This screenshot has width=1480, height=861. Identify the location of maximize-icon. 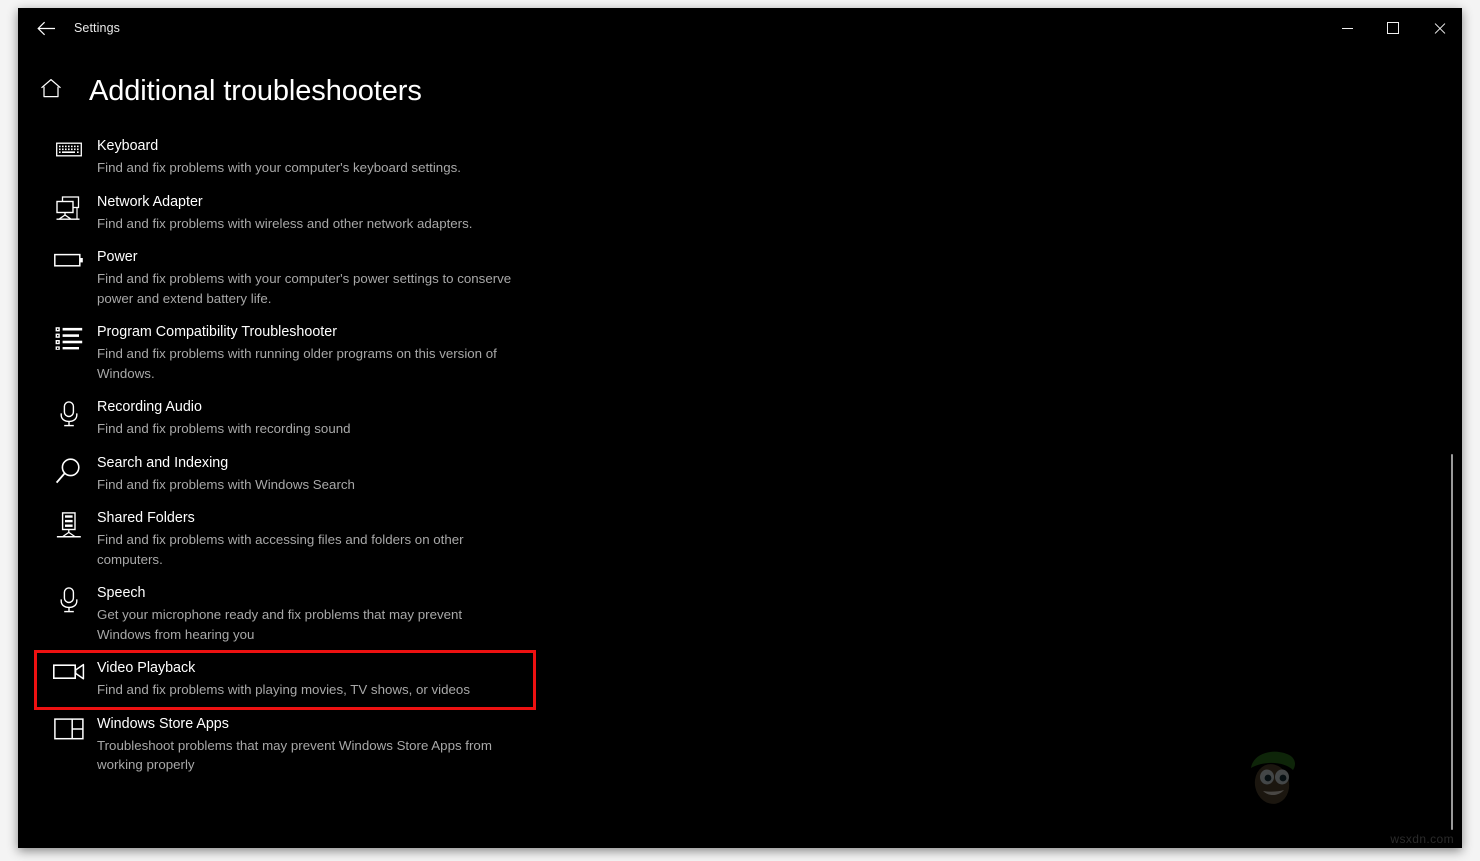
(1393, 28).